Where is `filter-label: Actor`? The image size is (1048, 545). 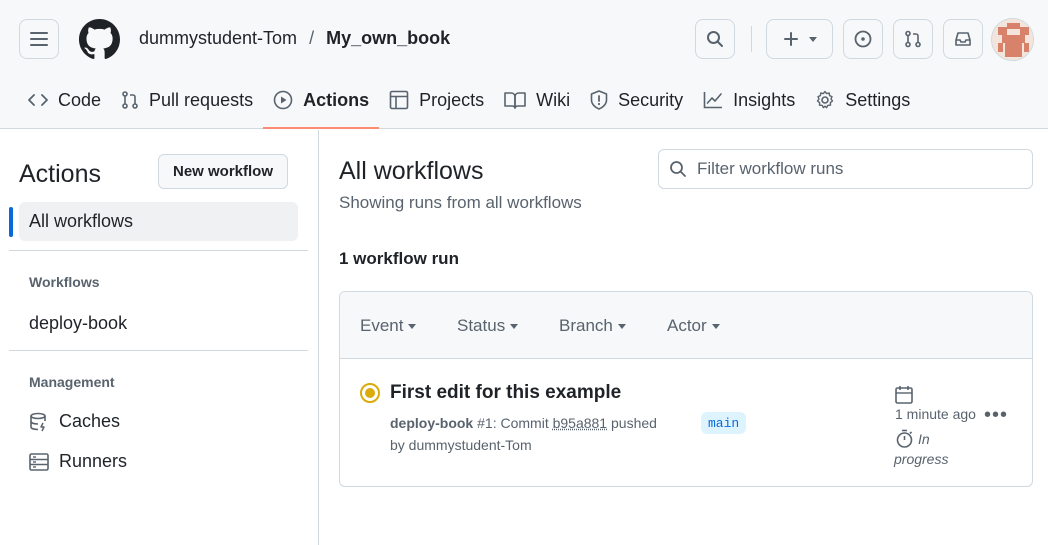 filter-label: Actor is located at coordinates (687, 325).